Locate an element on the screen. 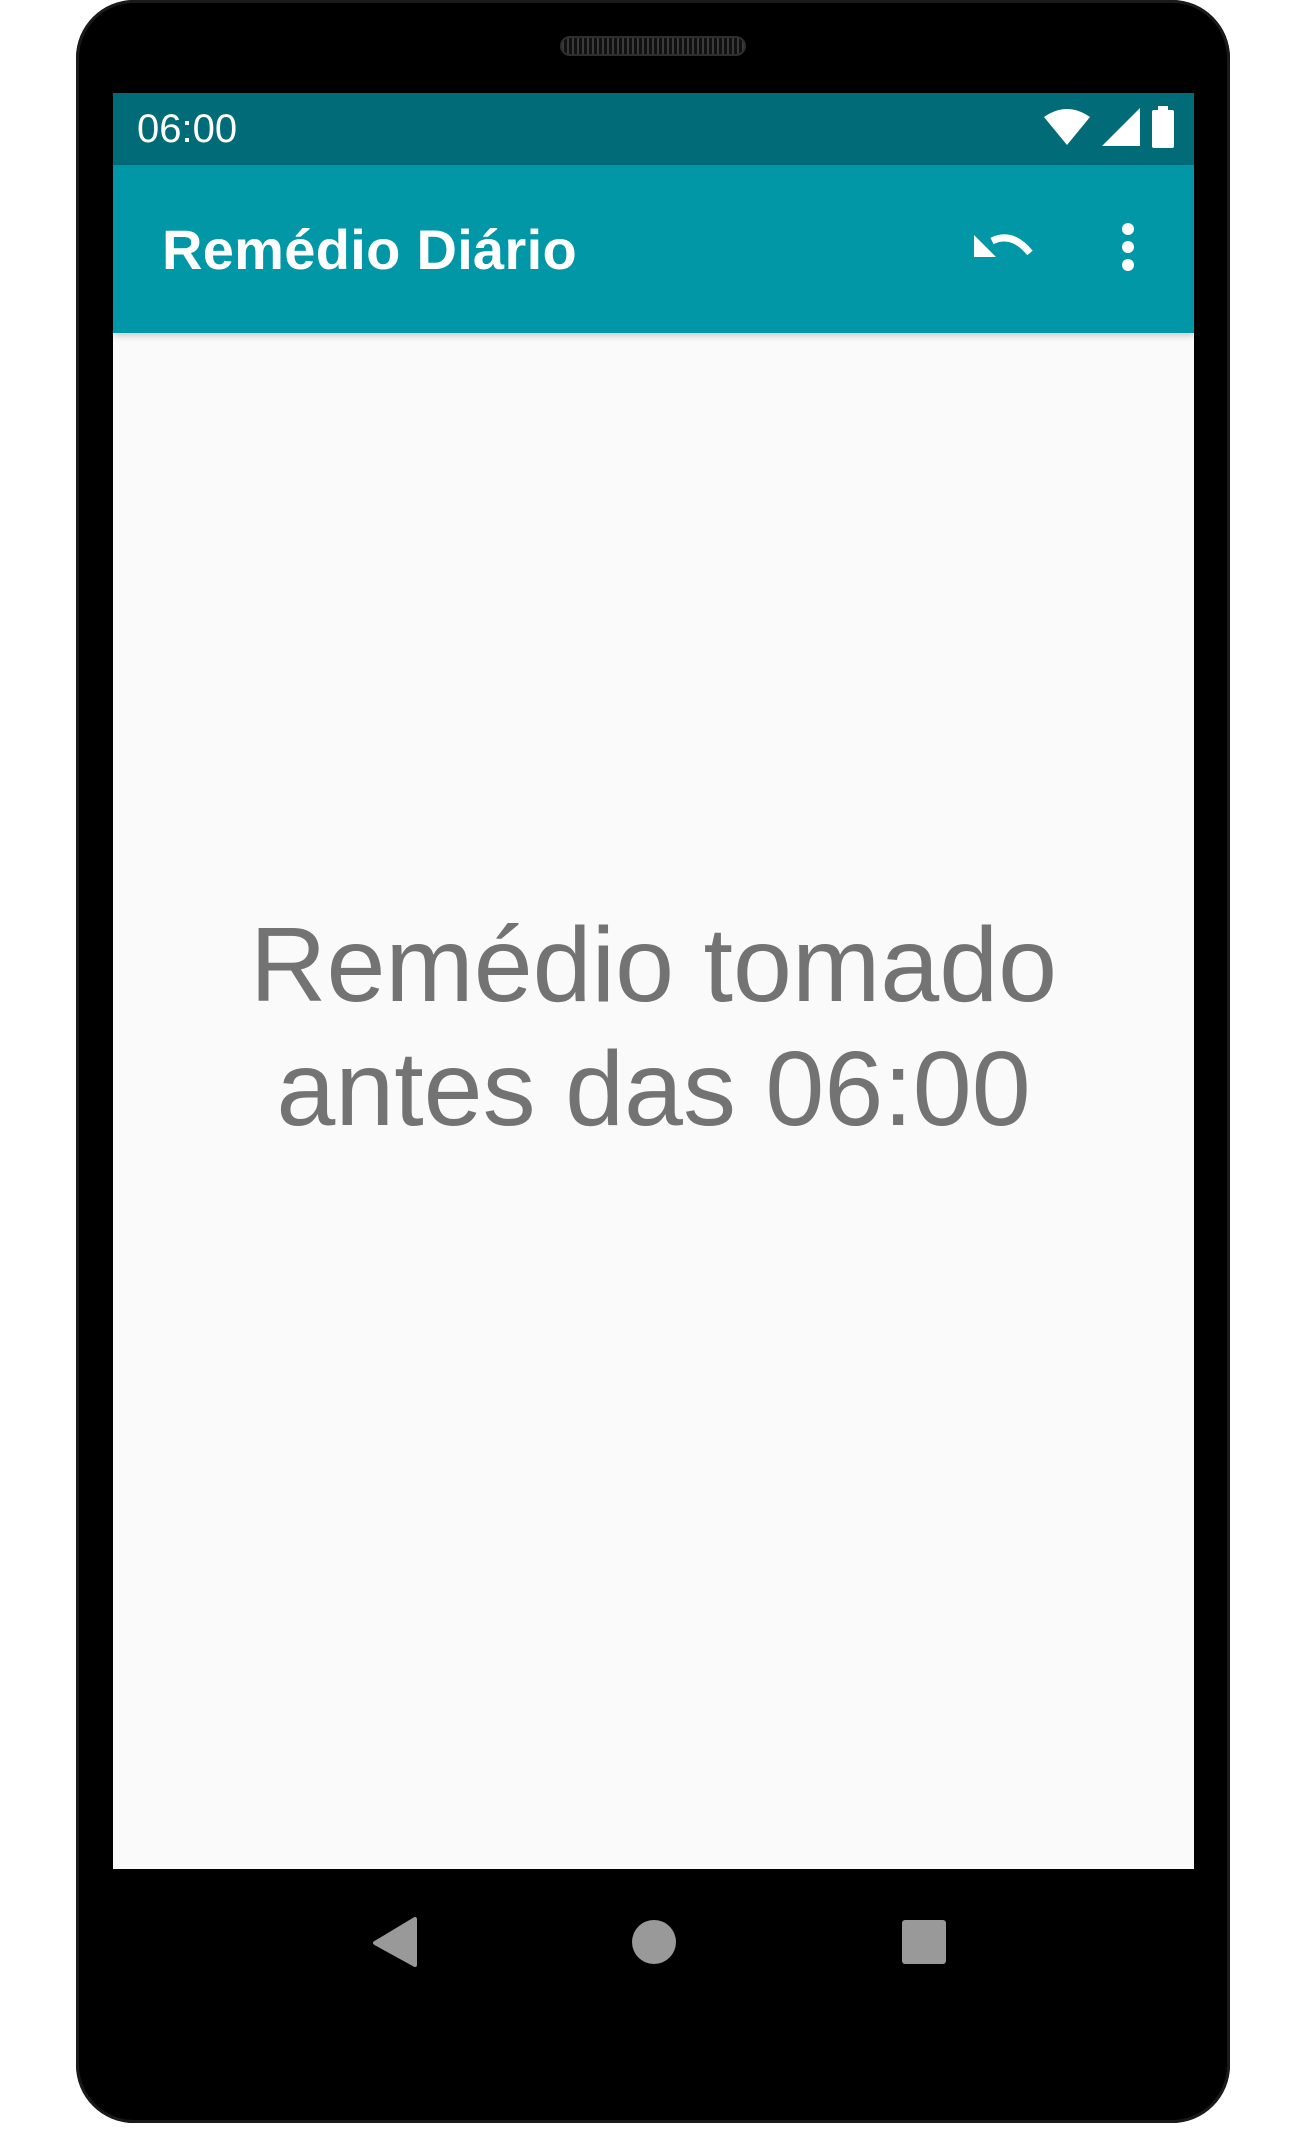  undo-button is located at coordinates (1004, 249).